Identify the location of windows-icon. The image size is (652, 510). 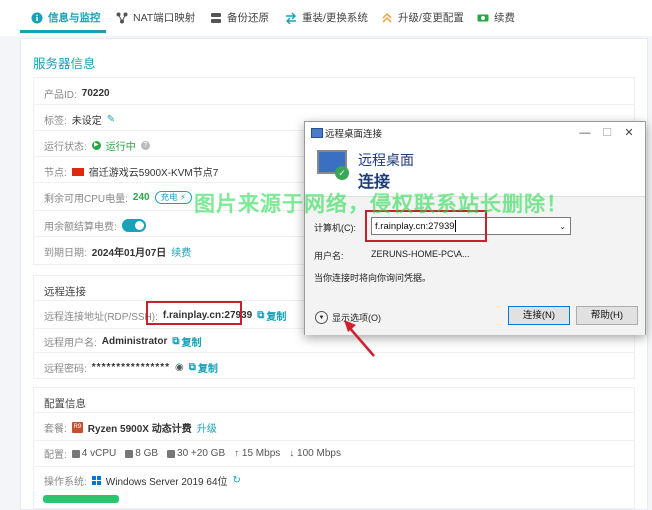
(96, 480).